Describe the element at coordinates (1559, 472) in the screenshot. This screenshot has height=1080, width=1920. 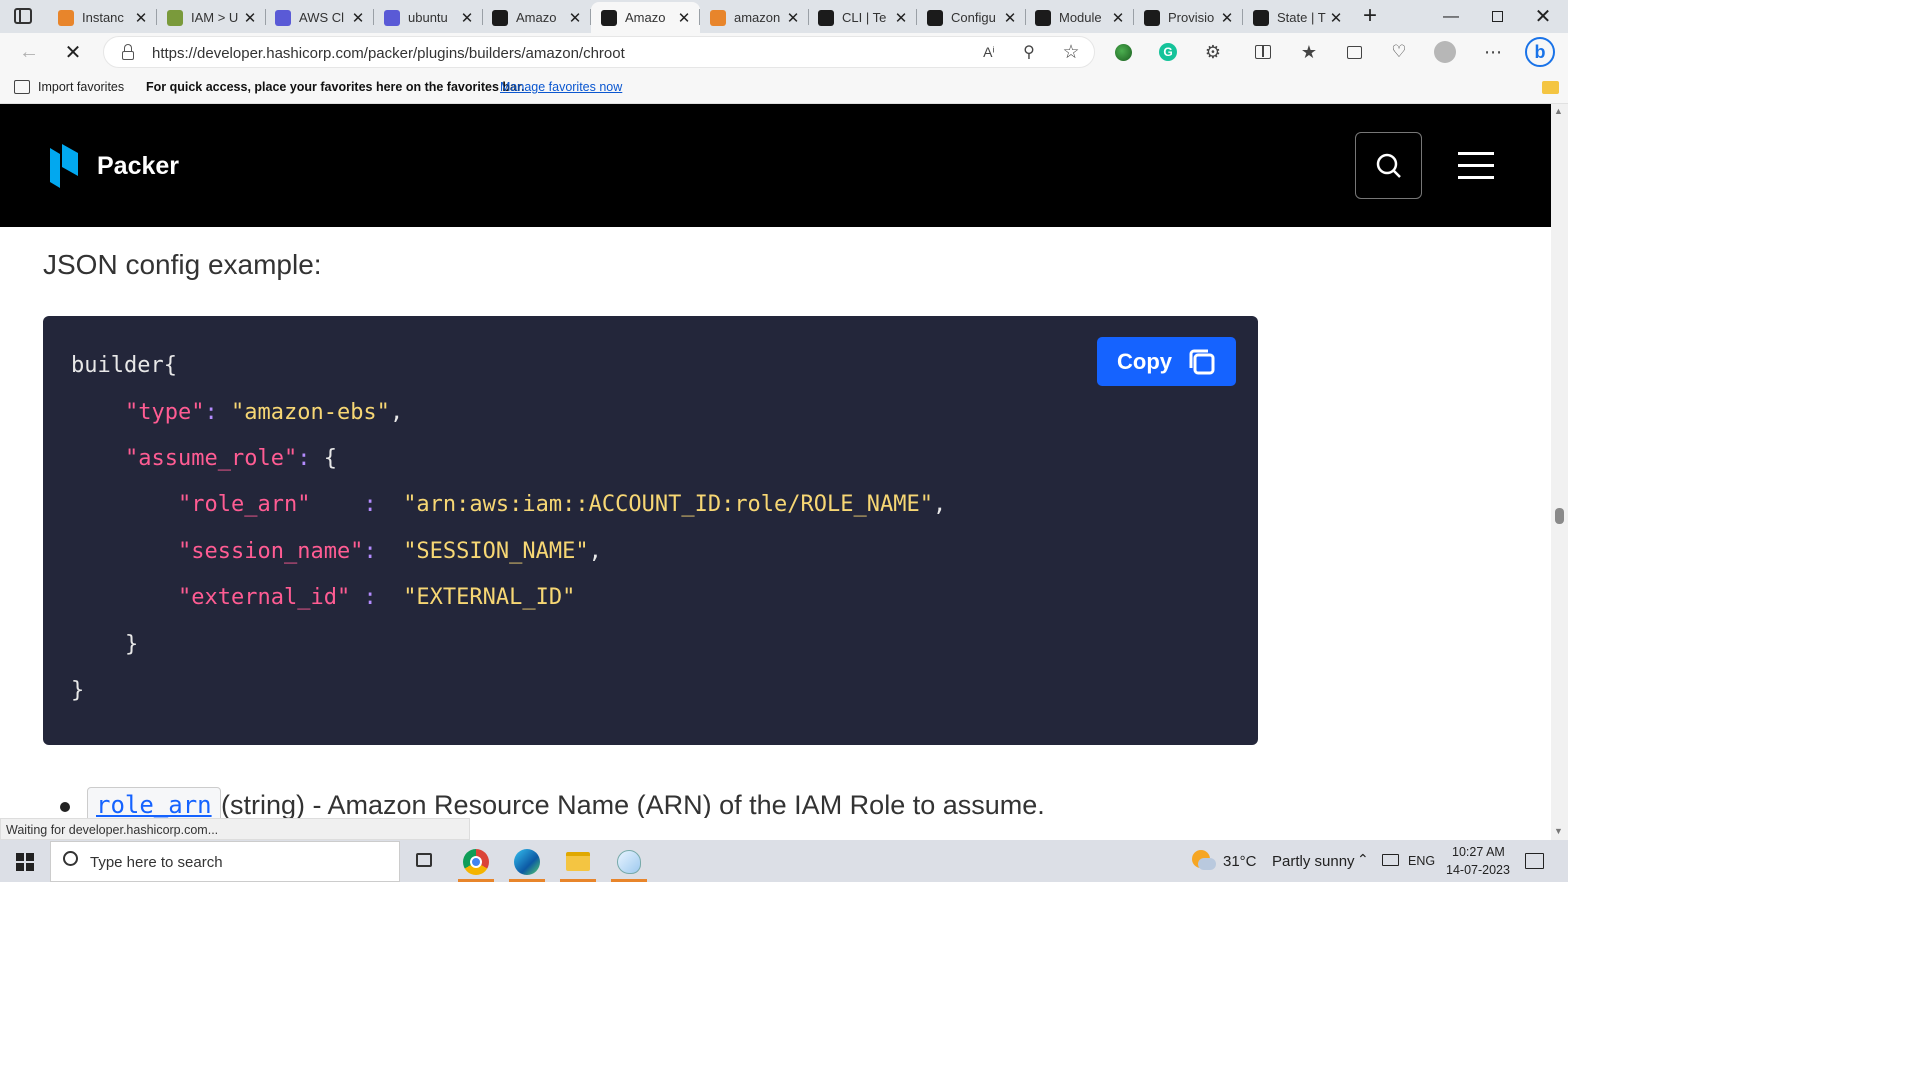
I see `page-scrollbar: ▲ ▼` at that location.